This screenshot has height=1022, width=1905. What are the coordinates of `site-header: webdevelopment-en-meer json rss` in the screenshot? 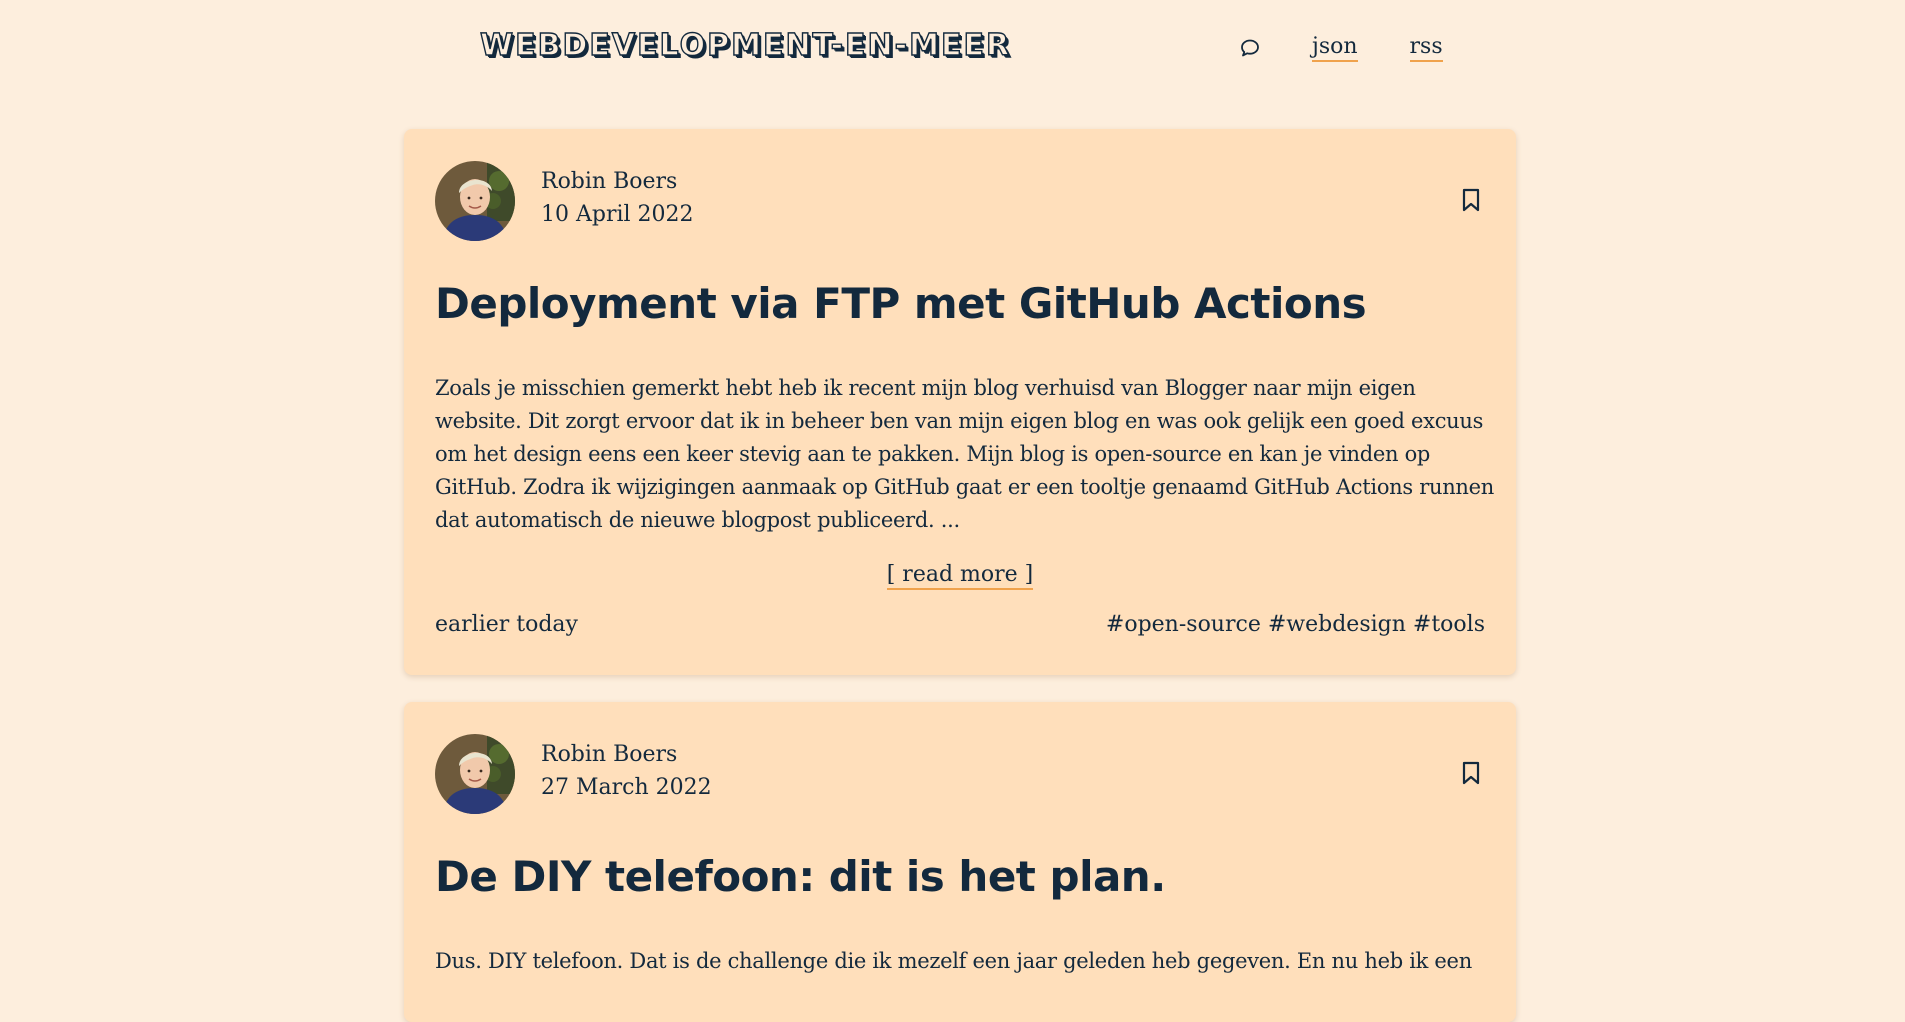 It's located at (952, 50).